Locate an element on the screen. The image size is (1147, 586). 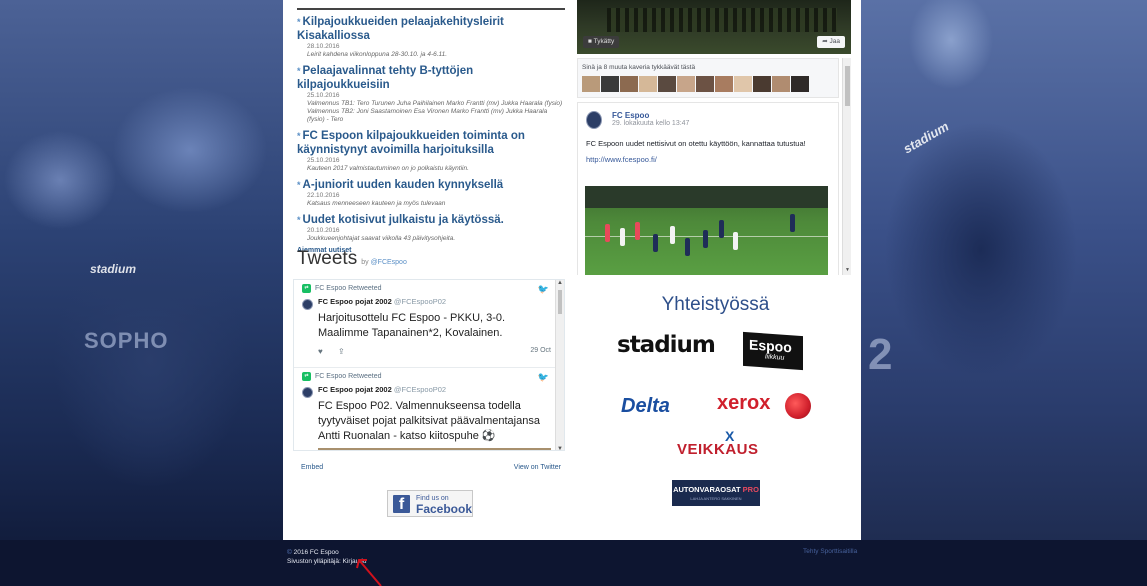
tweets-handle-link: @FCEspoo is located at coordinates (389, 262).